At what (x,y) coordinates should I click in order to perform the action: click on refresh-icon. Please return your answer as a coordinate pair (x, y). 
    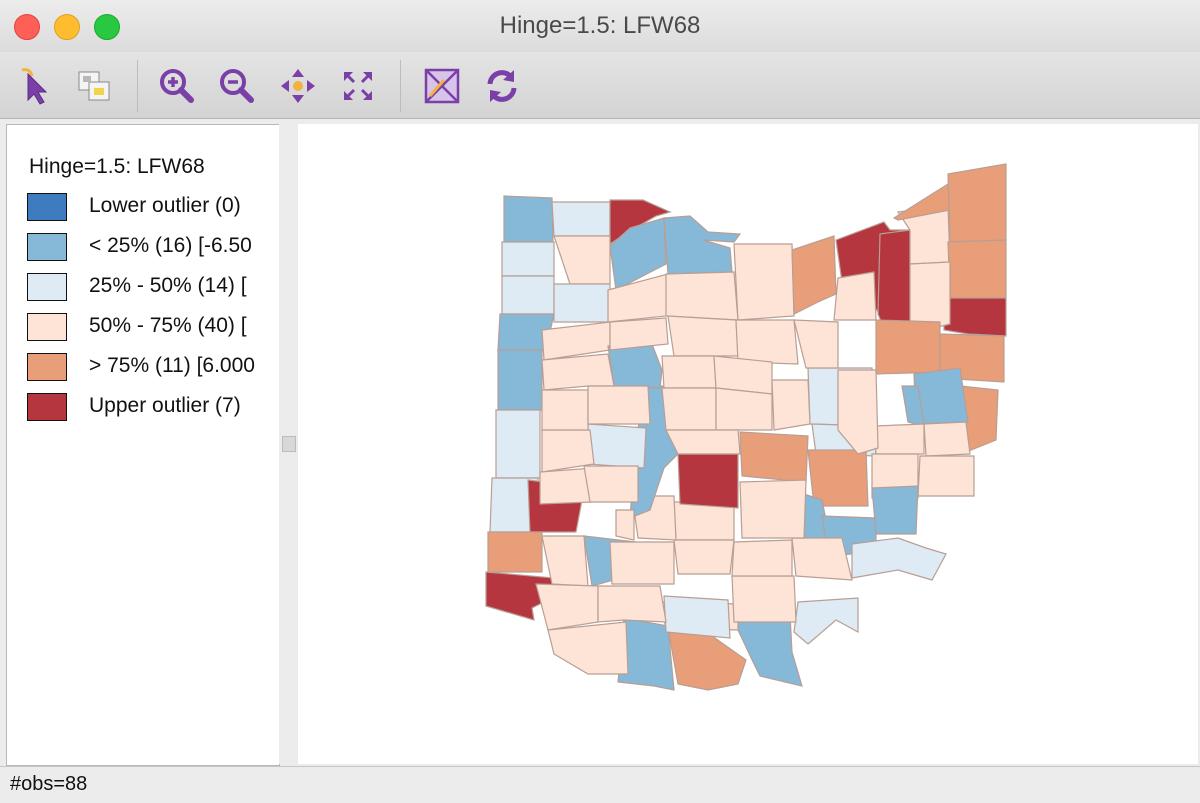
    Looking at the image, I should click on (502, 86).